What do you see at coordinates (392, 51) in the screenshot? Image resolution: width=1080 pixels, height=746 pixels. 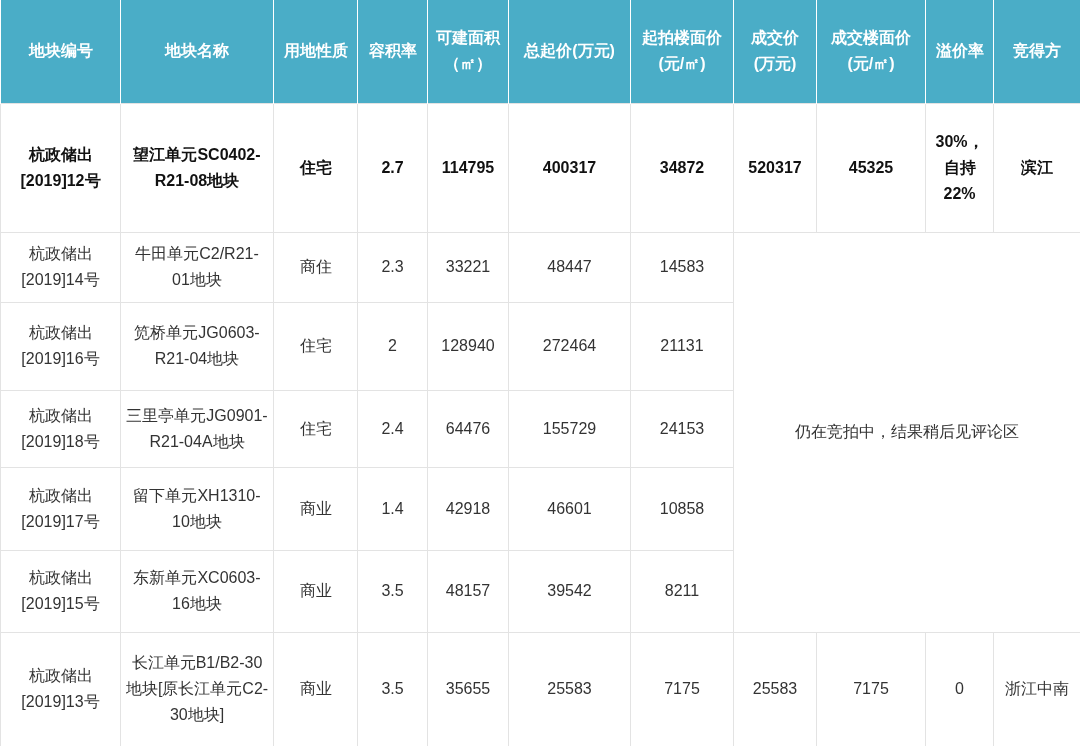 I see `column-header: 容积率` at bounding box center [392, 51].